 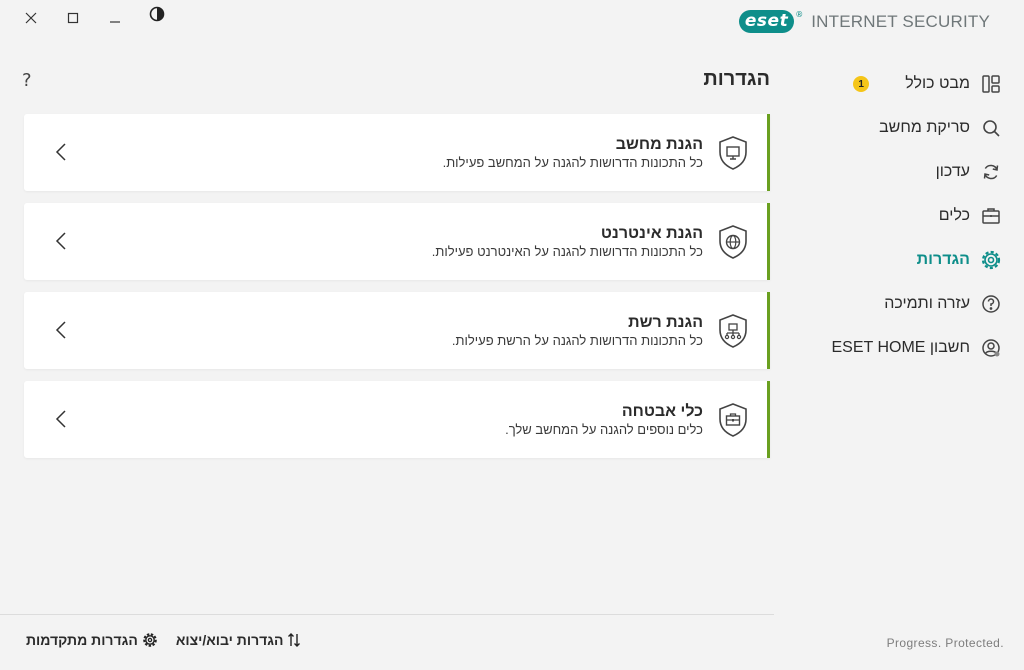 I want to click on brand: eset ® INTERNET SECURITY, so click(x=864, y=21).